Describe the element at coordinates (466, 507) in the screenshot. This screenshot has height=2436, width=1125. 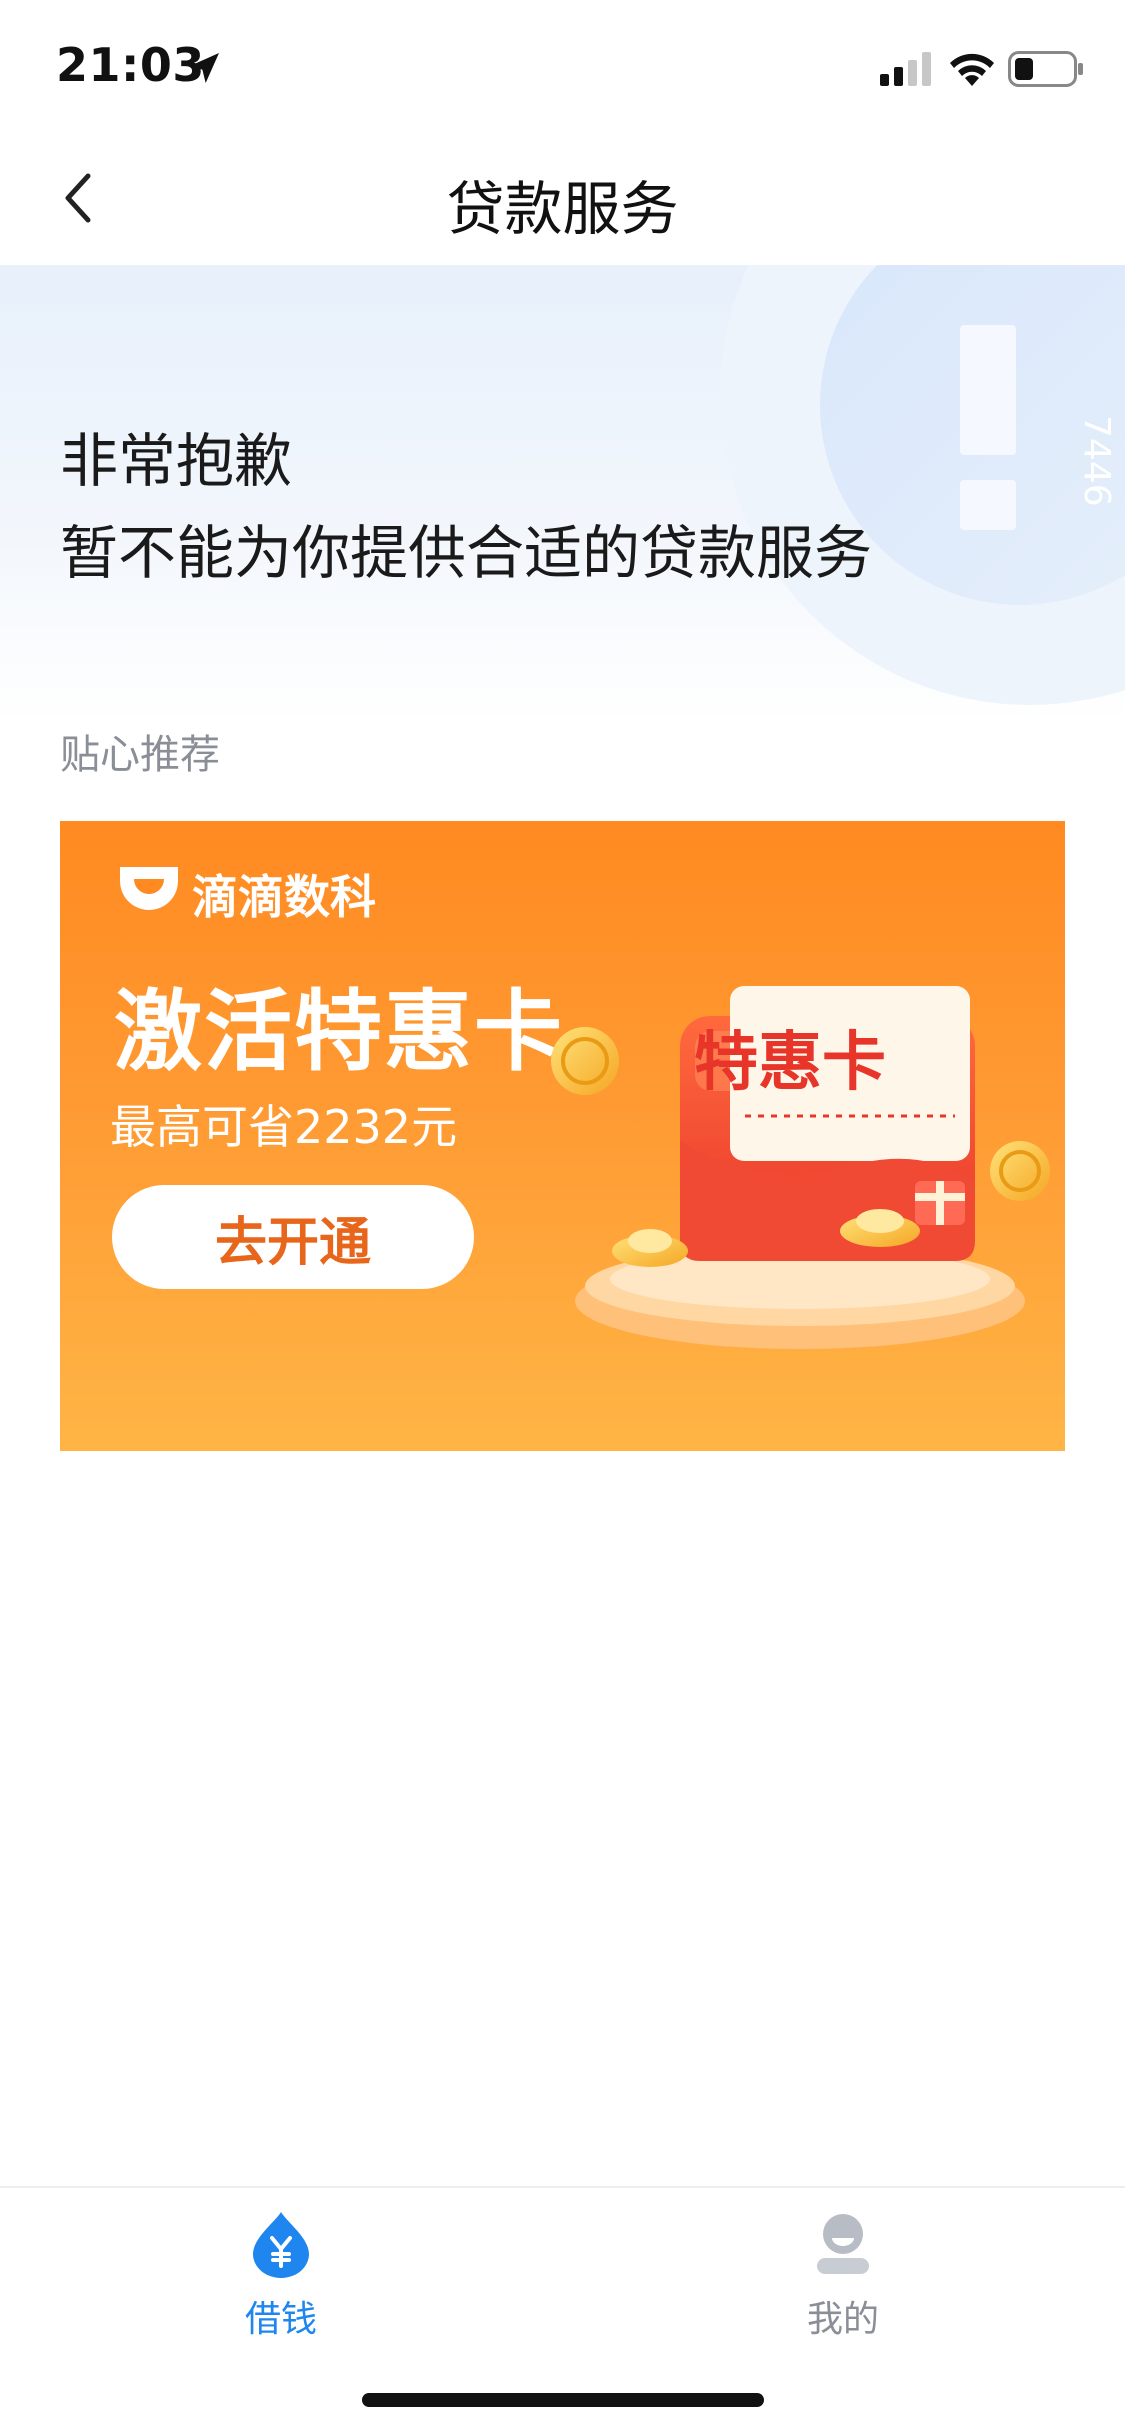
I see `rejection-message: 非常抱歉 暂不能为你提供合适的贷款服务` at that location.